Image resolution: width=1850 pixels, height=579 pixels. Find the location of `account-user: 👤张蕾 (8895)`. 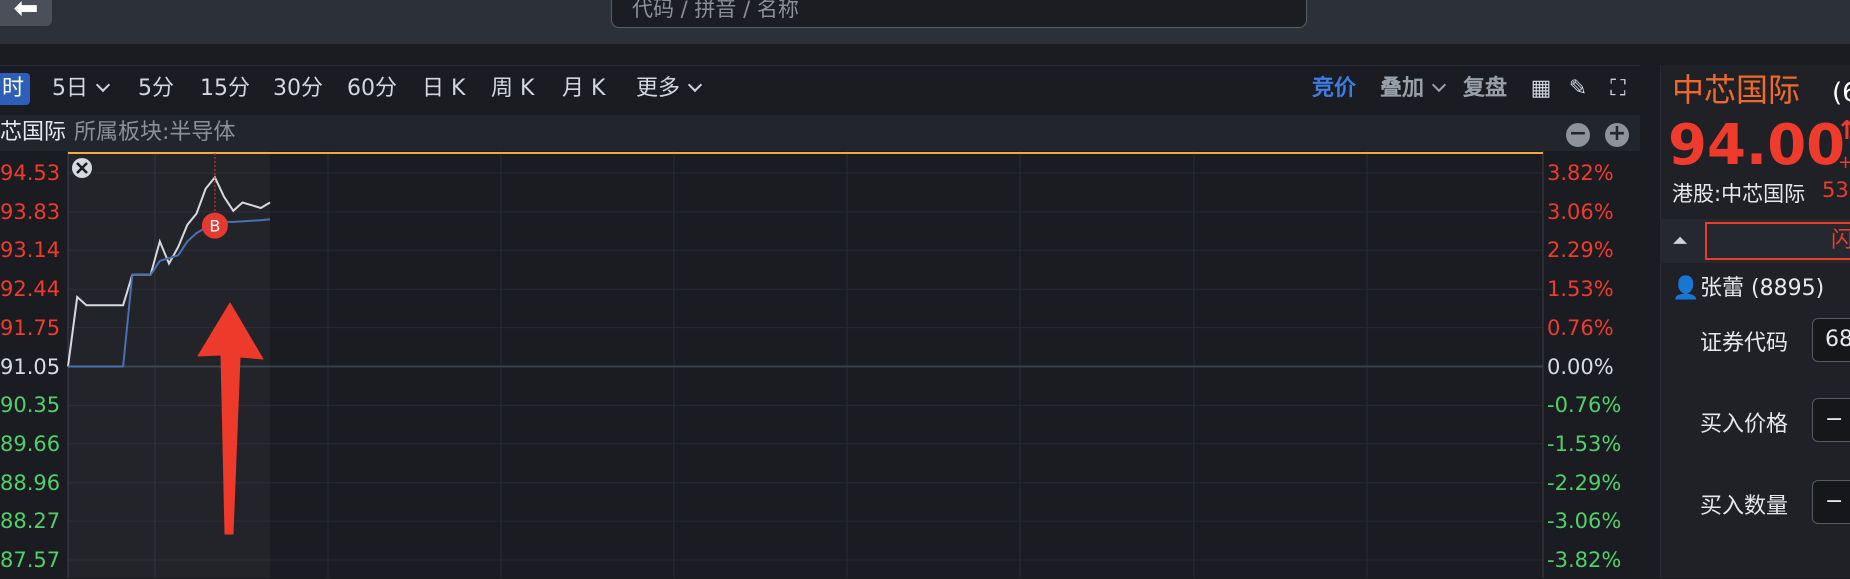

account-user: 👤张蕾 (8895) is located at coordinates (1748, 286).